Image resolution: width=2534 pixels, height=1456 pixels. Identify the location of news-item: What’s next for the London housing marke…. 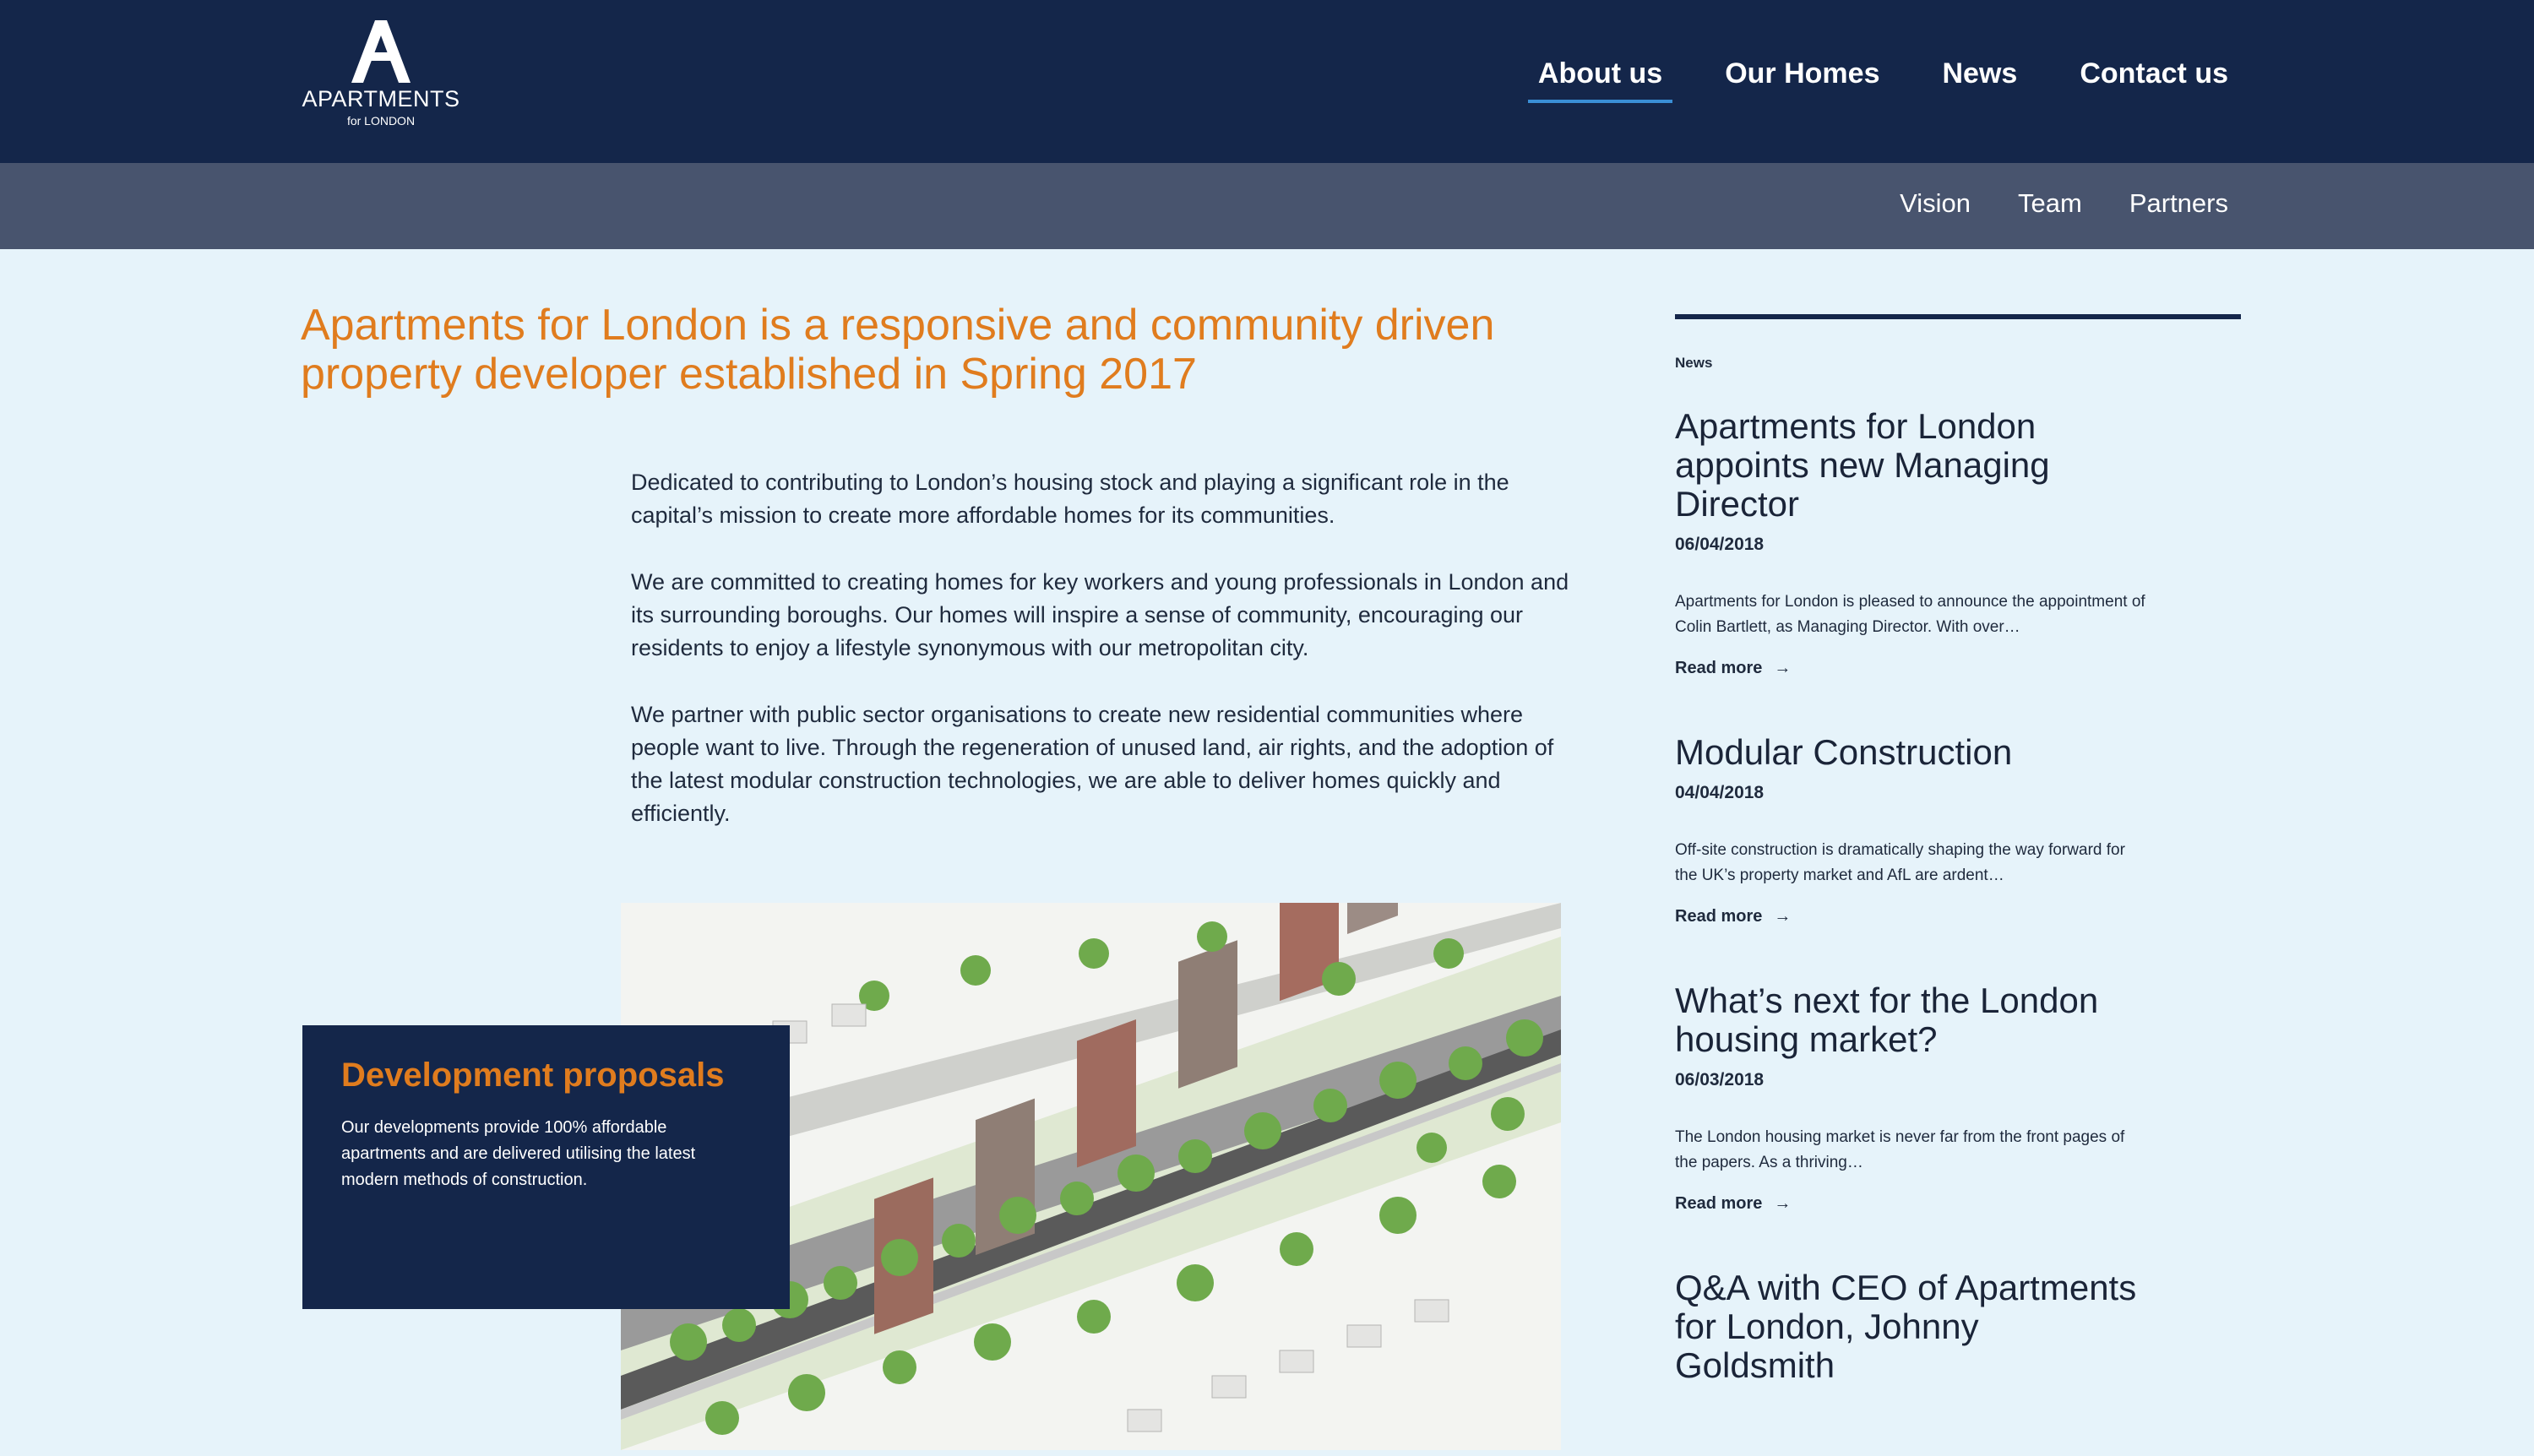
(1911, 1097).